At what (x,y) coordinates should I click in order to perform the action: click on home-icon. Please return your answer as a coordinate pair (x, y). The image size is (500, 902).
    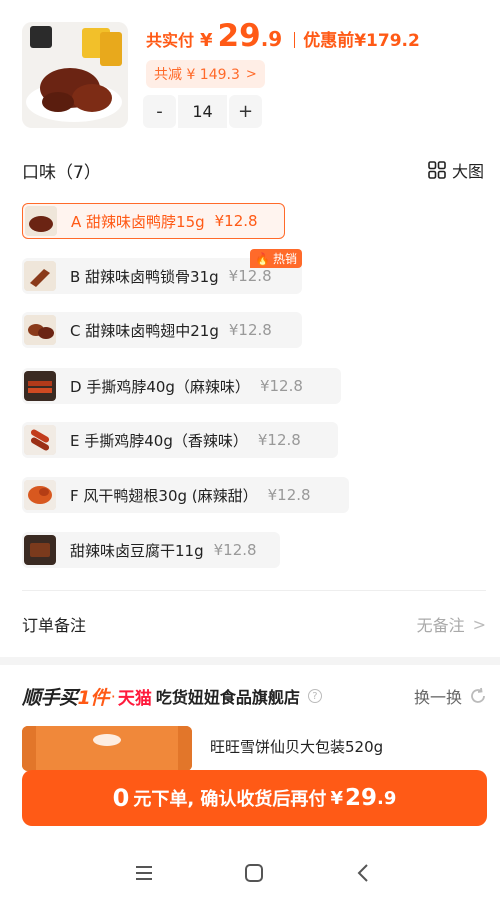
    Looking at the image, I should click on (254, 873).